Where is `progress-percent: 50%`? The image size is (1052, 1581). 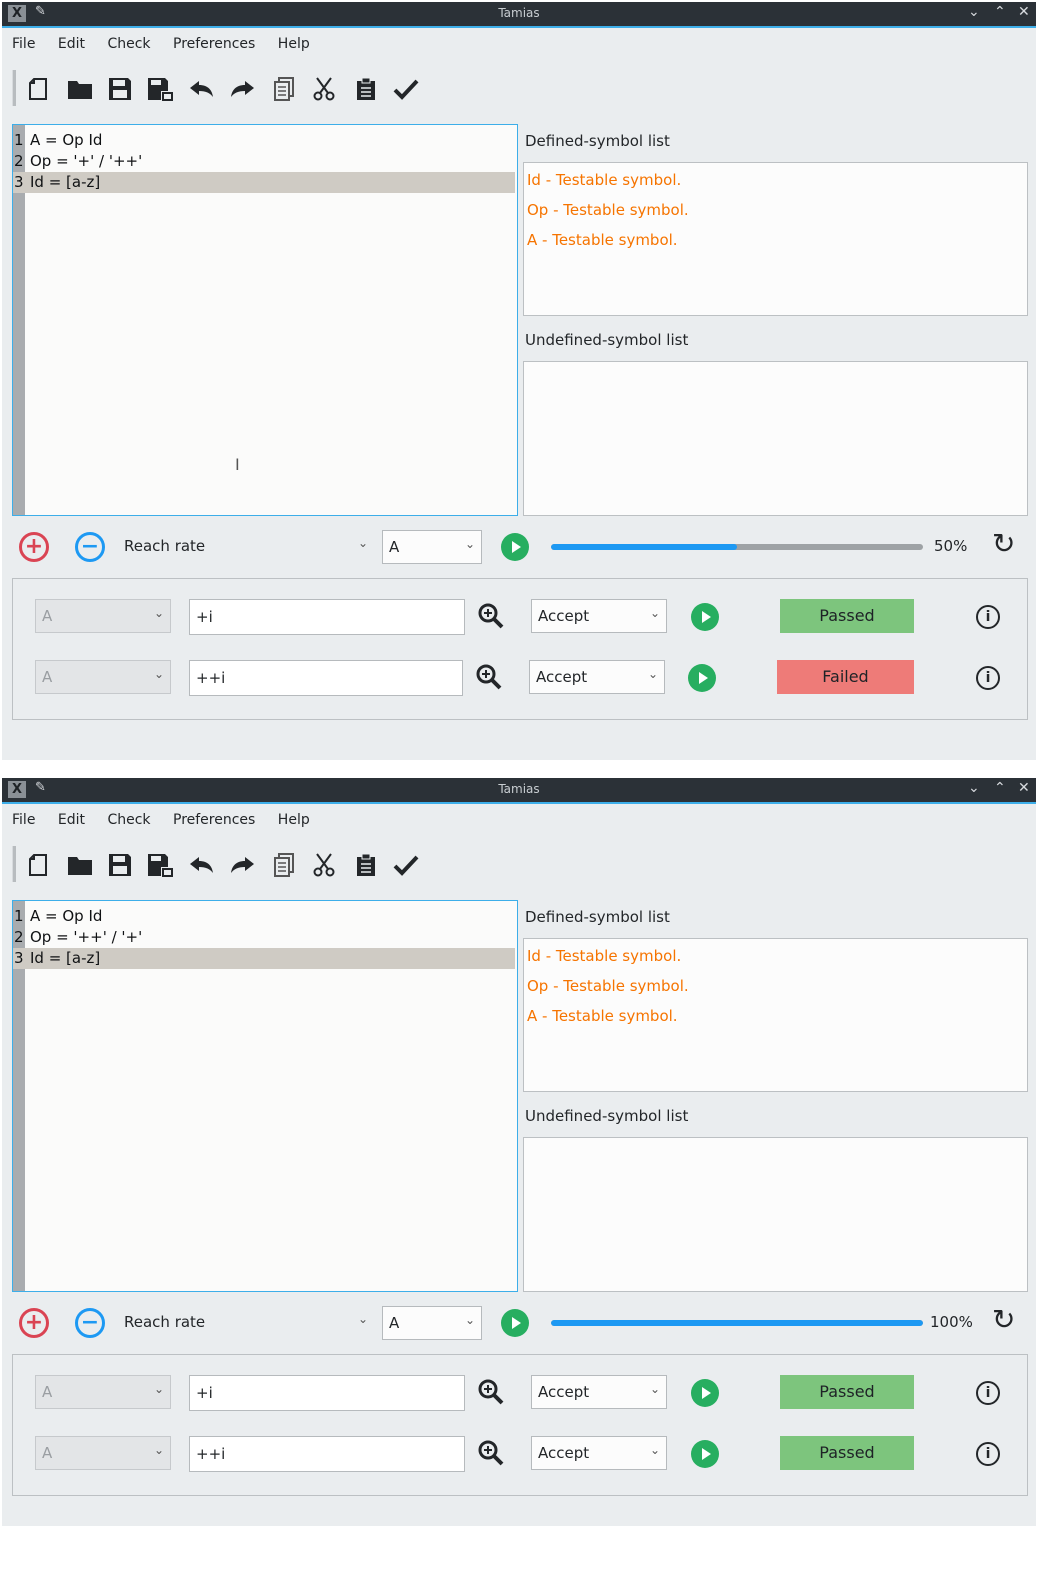
progress-percent: 50% is located at coordinates (951, 546).